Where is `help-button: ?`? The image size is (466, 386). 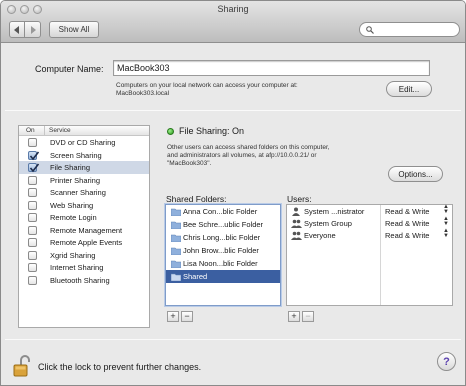
help-button: ? is located at coordinates (446, 361).